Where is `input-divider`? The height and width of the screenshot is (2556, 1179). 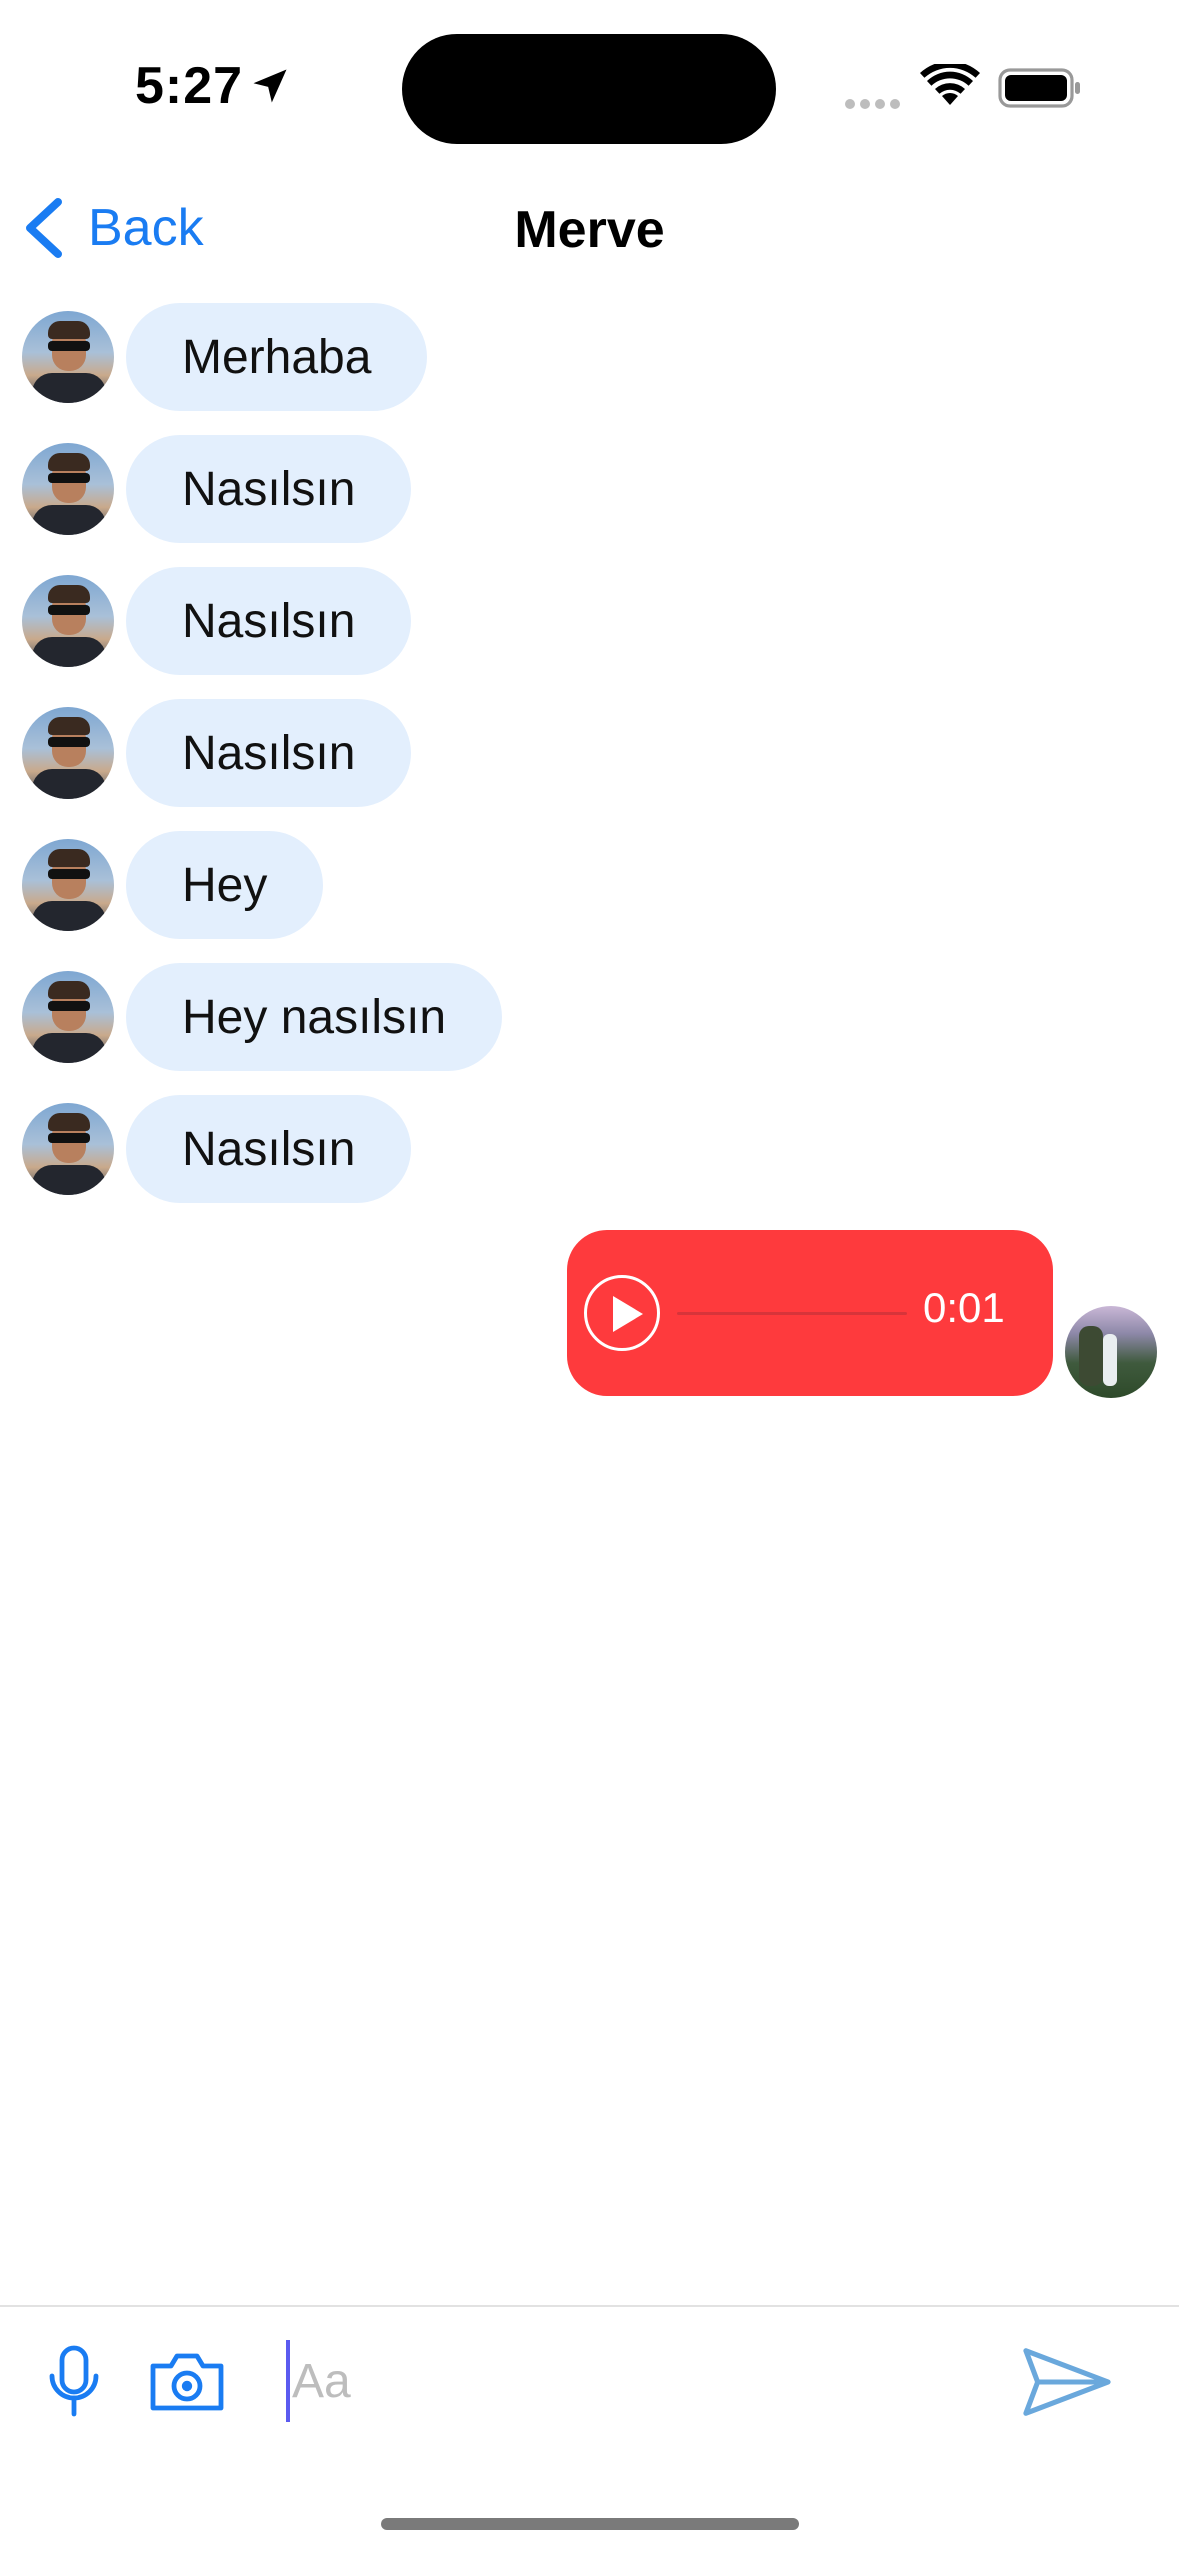
input-divider is located at coordinates (589, 2306).